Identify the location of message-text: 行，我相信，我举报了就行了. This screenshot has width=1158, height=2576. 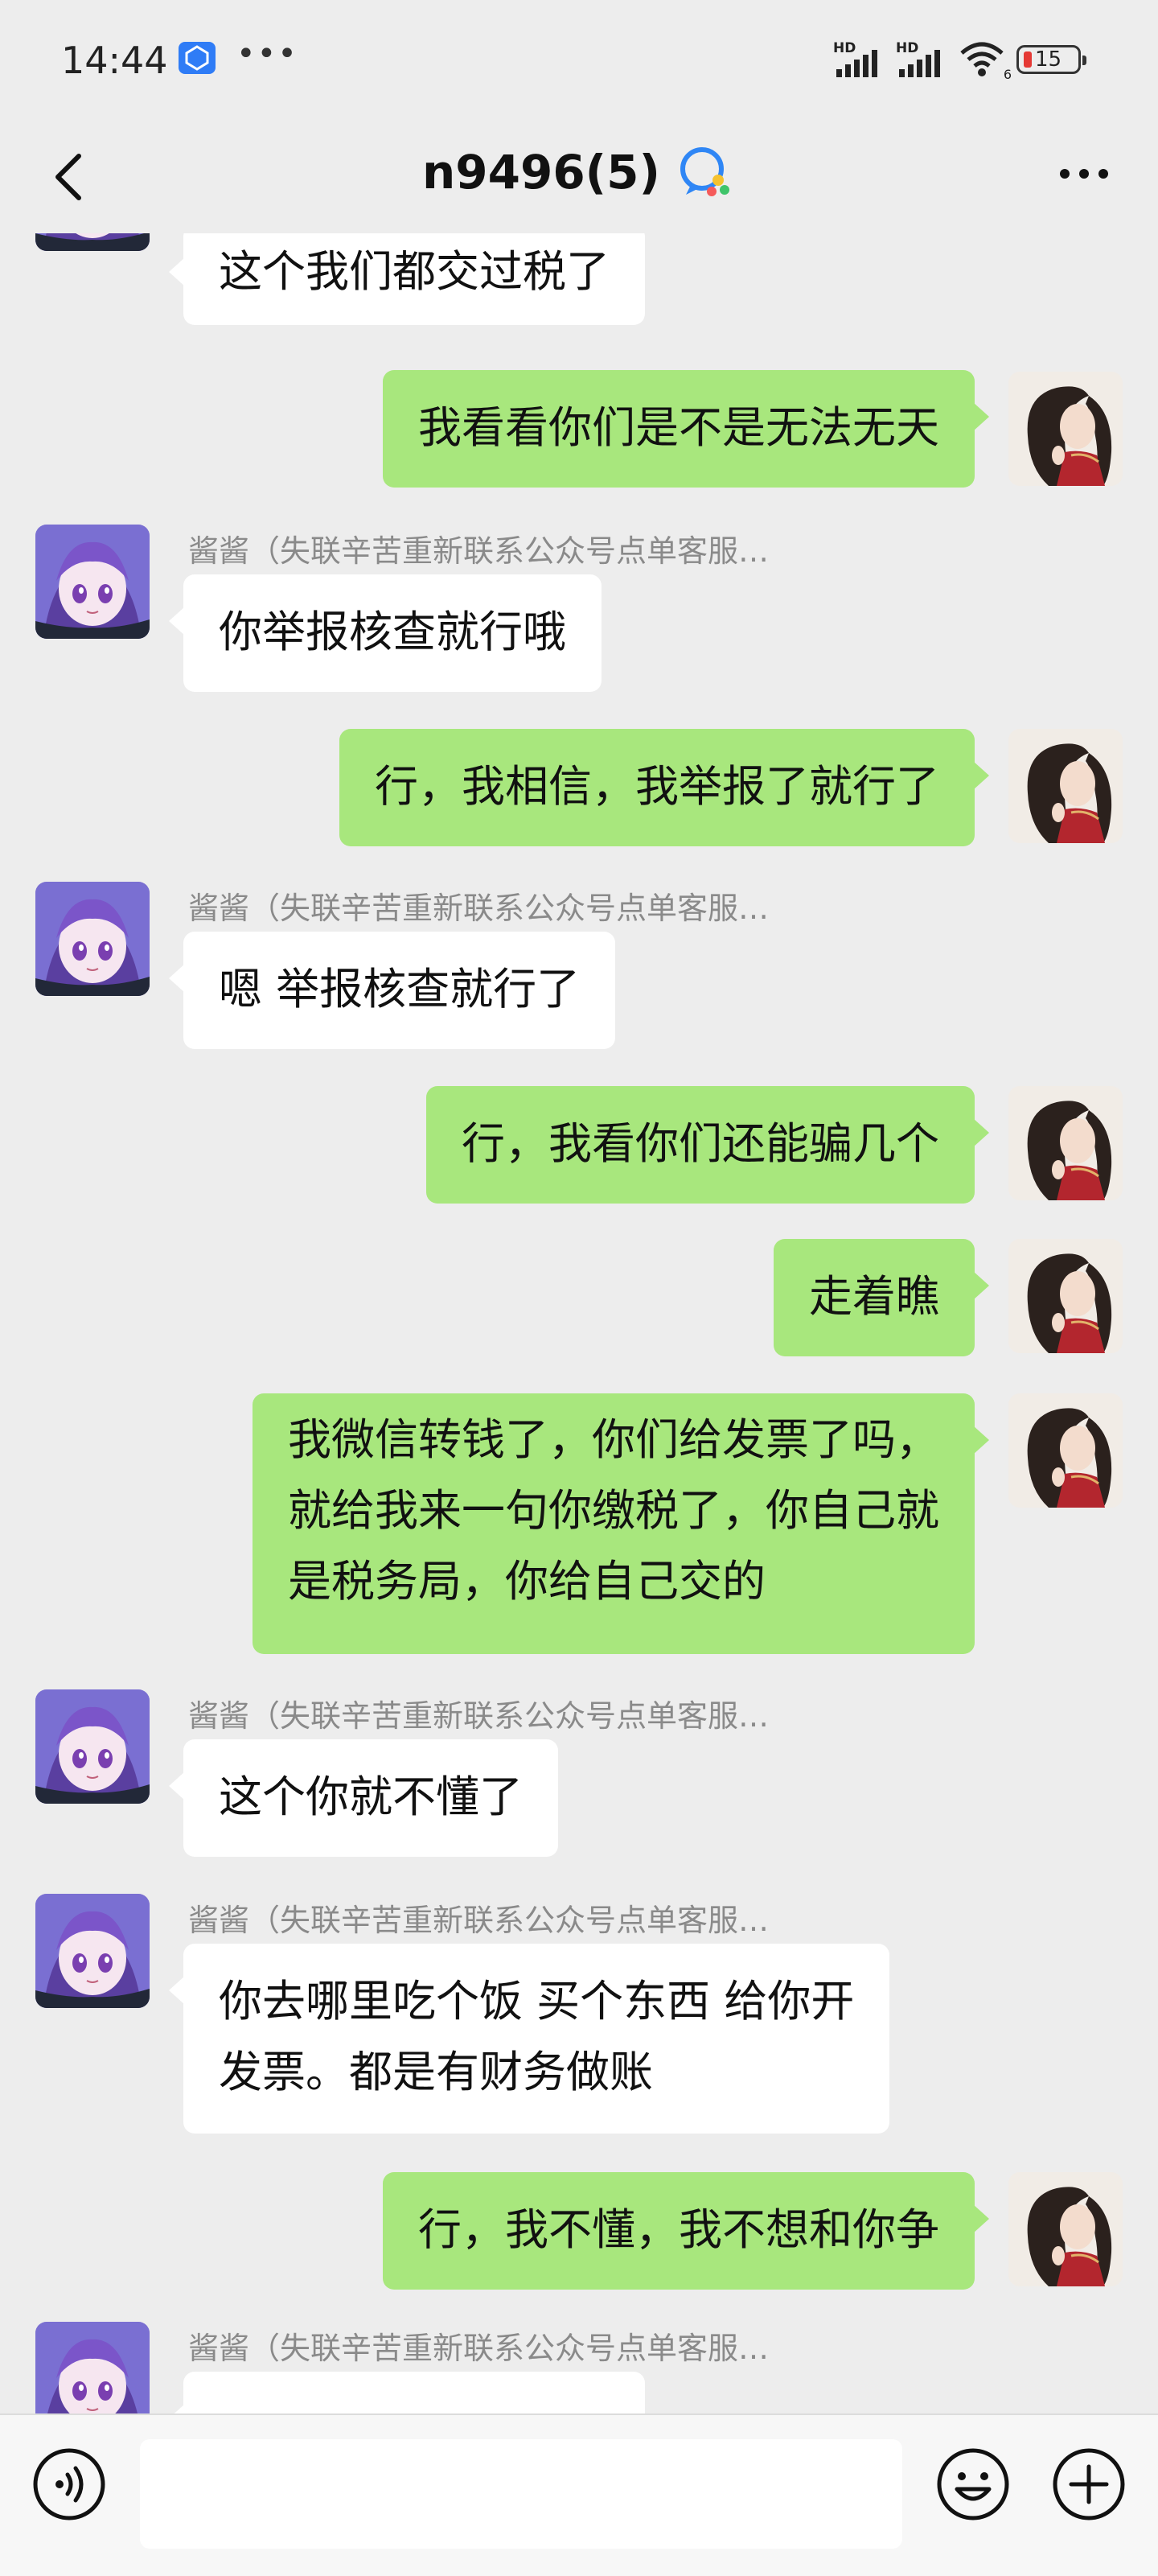
(657, 786).